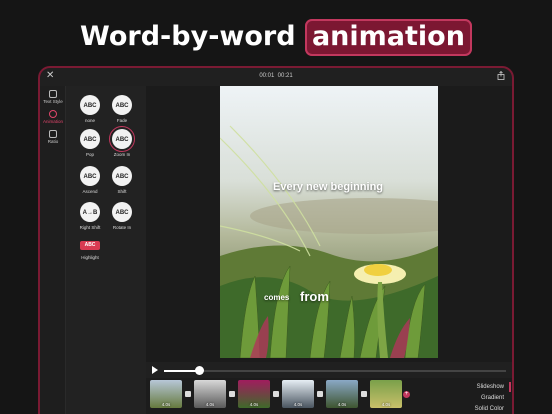 The height and width of the screenshot is (414, 552). I want to click on rail-label: Text Style, so click(53, 101).